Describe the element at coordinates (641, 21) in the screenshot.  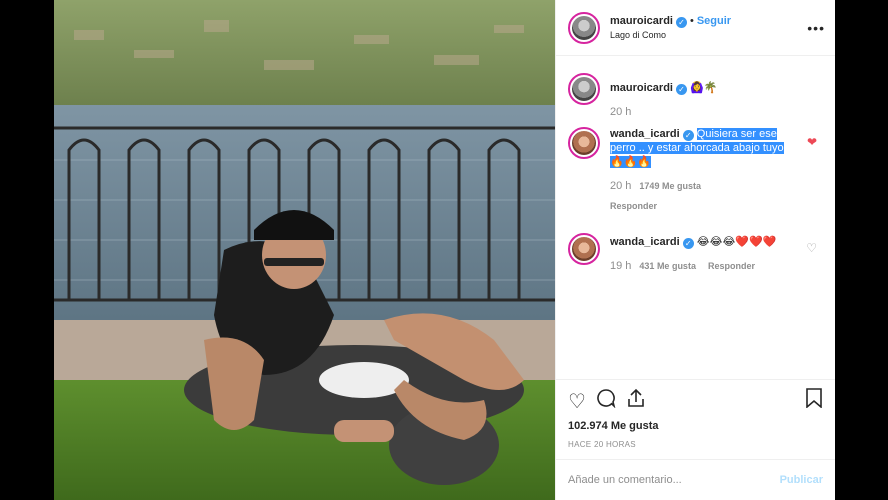
I see `author-username: mauroicardi` at that location.